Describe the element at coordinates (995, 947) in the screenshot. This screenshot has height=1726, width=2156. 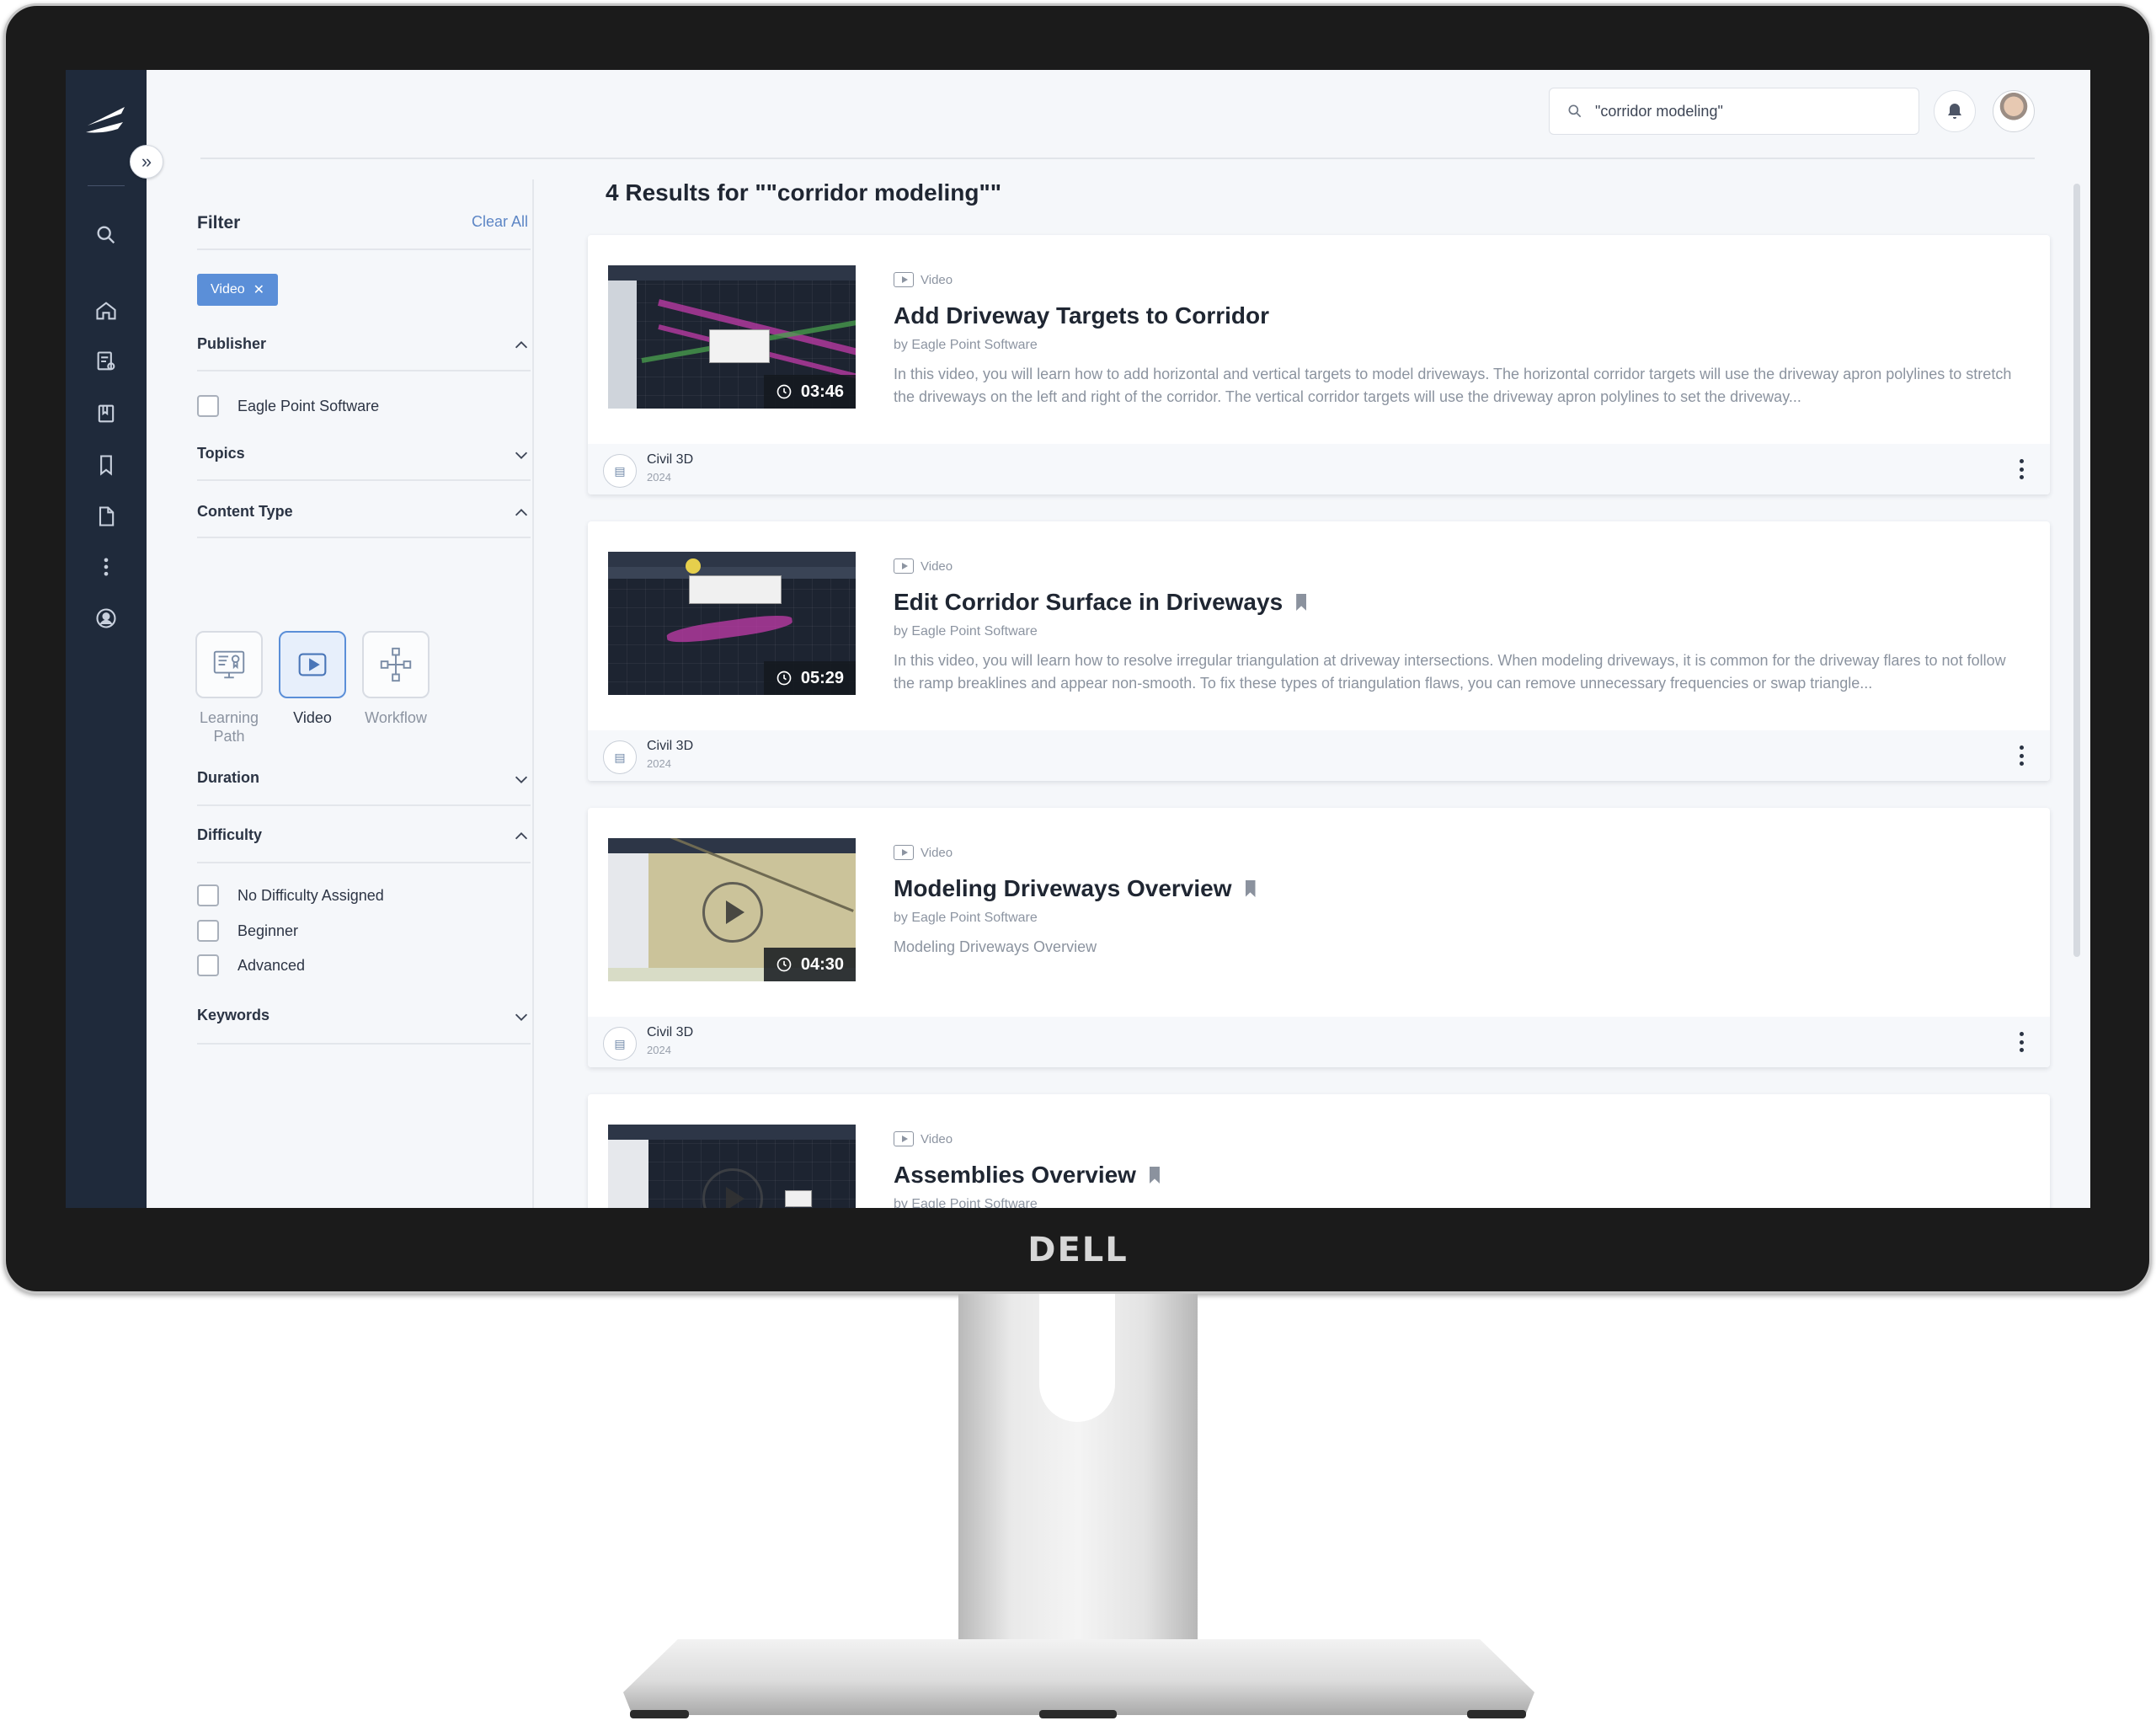
I see `result-description: Modeling Driveways Overview` at that location.